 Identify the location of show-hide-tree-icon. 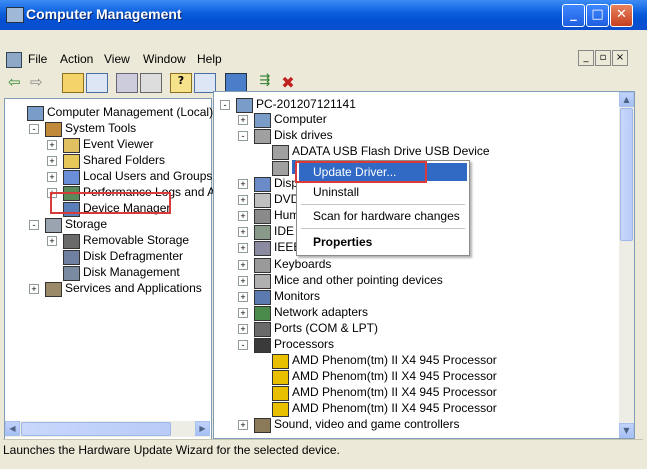
(97, 83).